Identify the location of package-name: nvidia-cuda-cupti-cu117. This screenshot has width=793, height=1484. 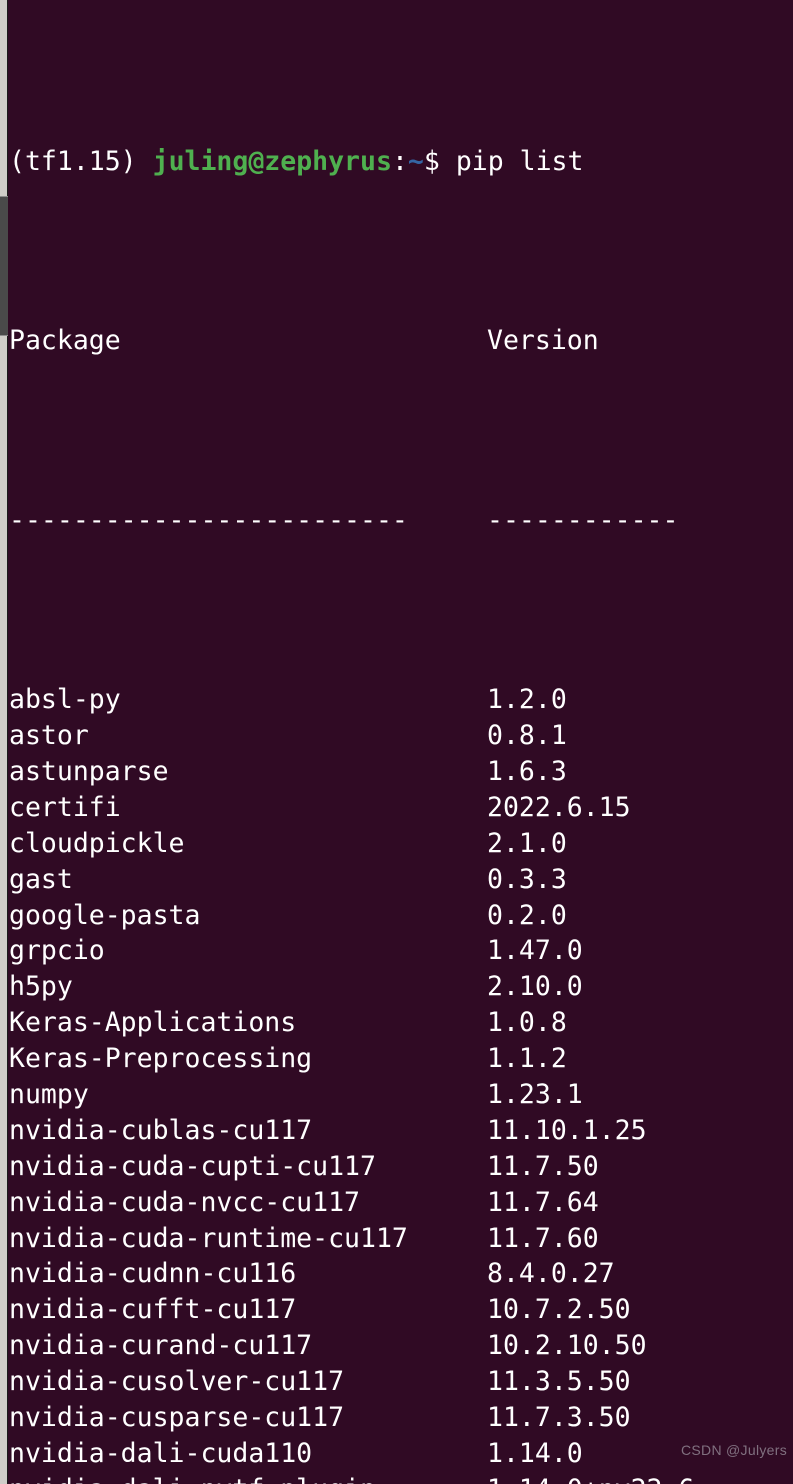
(192, 1166).